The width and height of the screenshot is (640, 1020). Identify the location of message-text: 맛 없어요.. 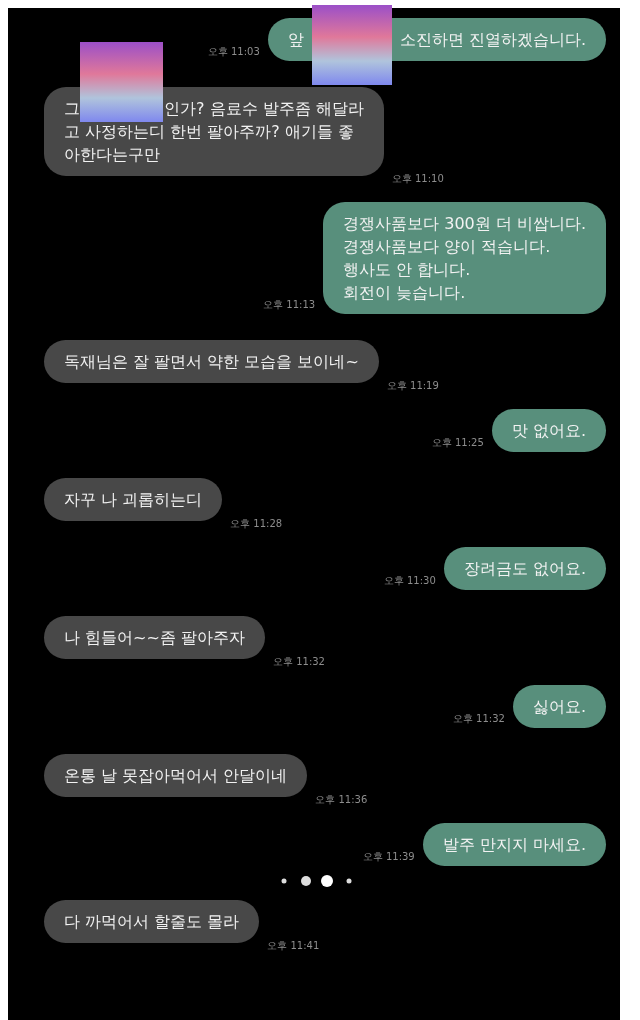
(548, 430).